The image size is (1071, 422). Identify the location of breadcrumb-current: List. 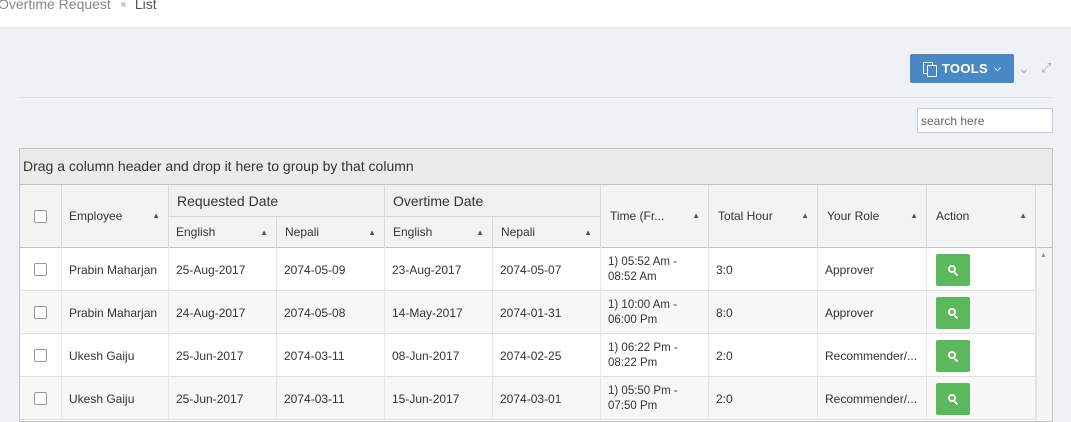
(145, 6).